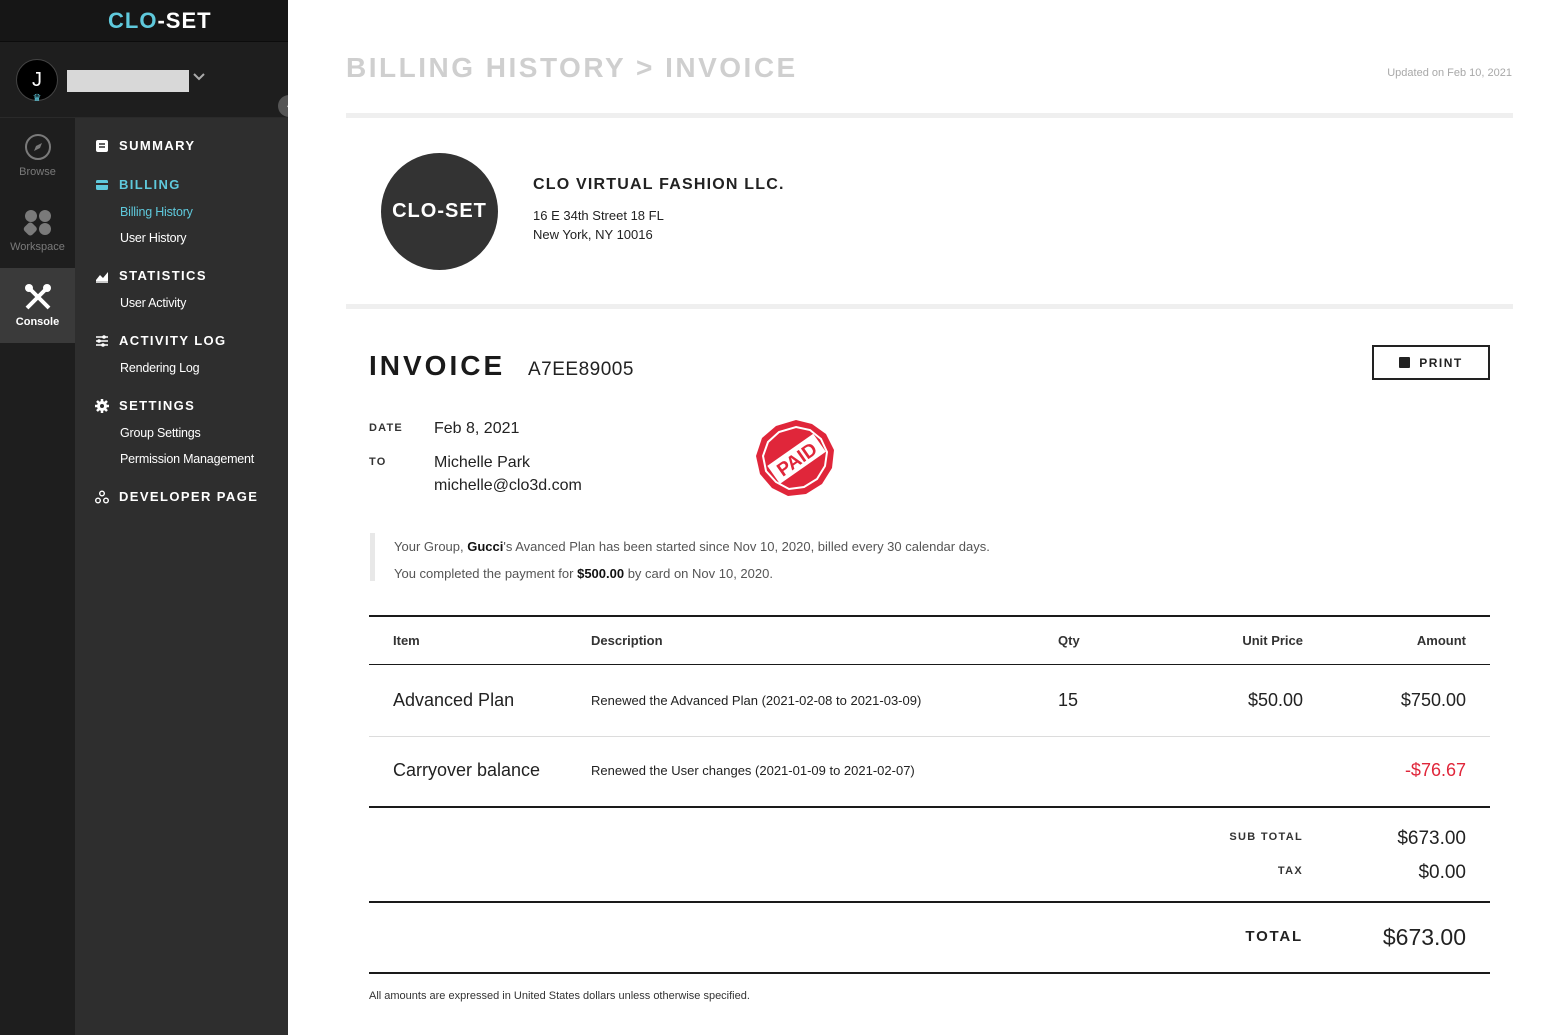 This screenshot has width=1566, height=1035. I want to click on table-header-rule, so click(929, 664).